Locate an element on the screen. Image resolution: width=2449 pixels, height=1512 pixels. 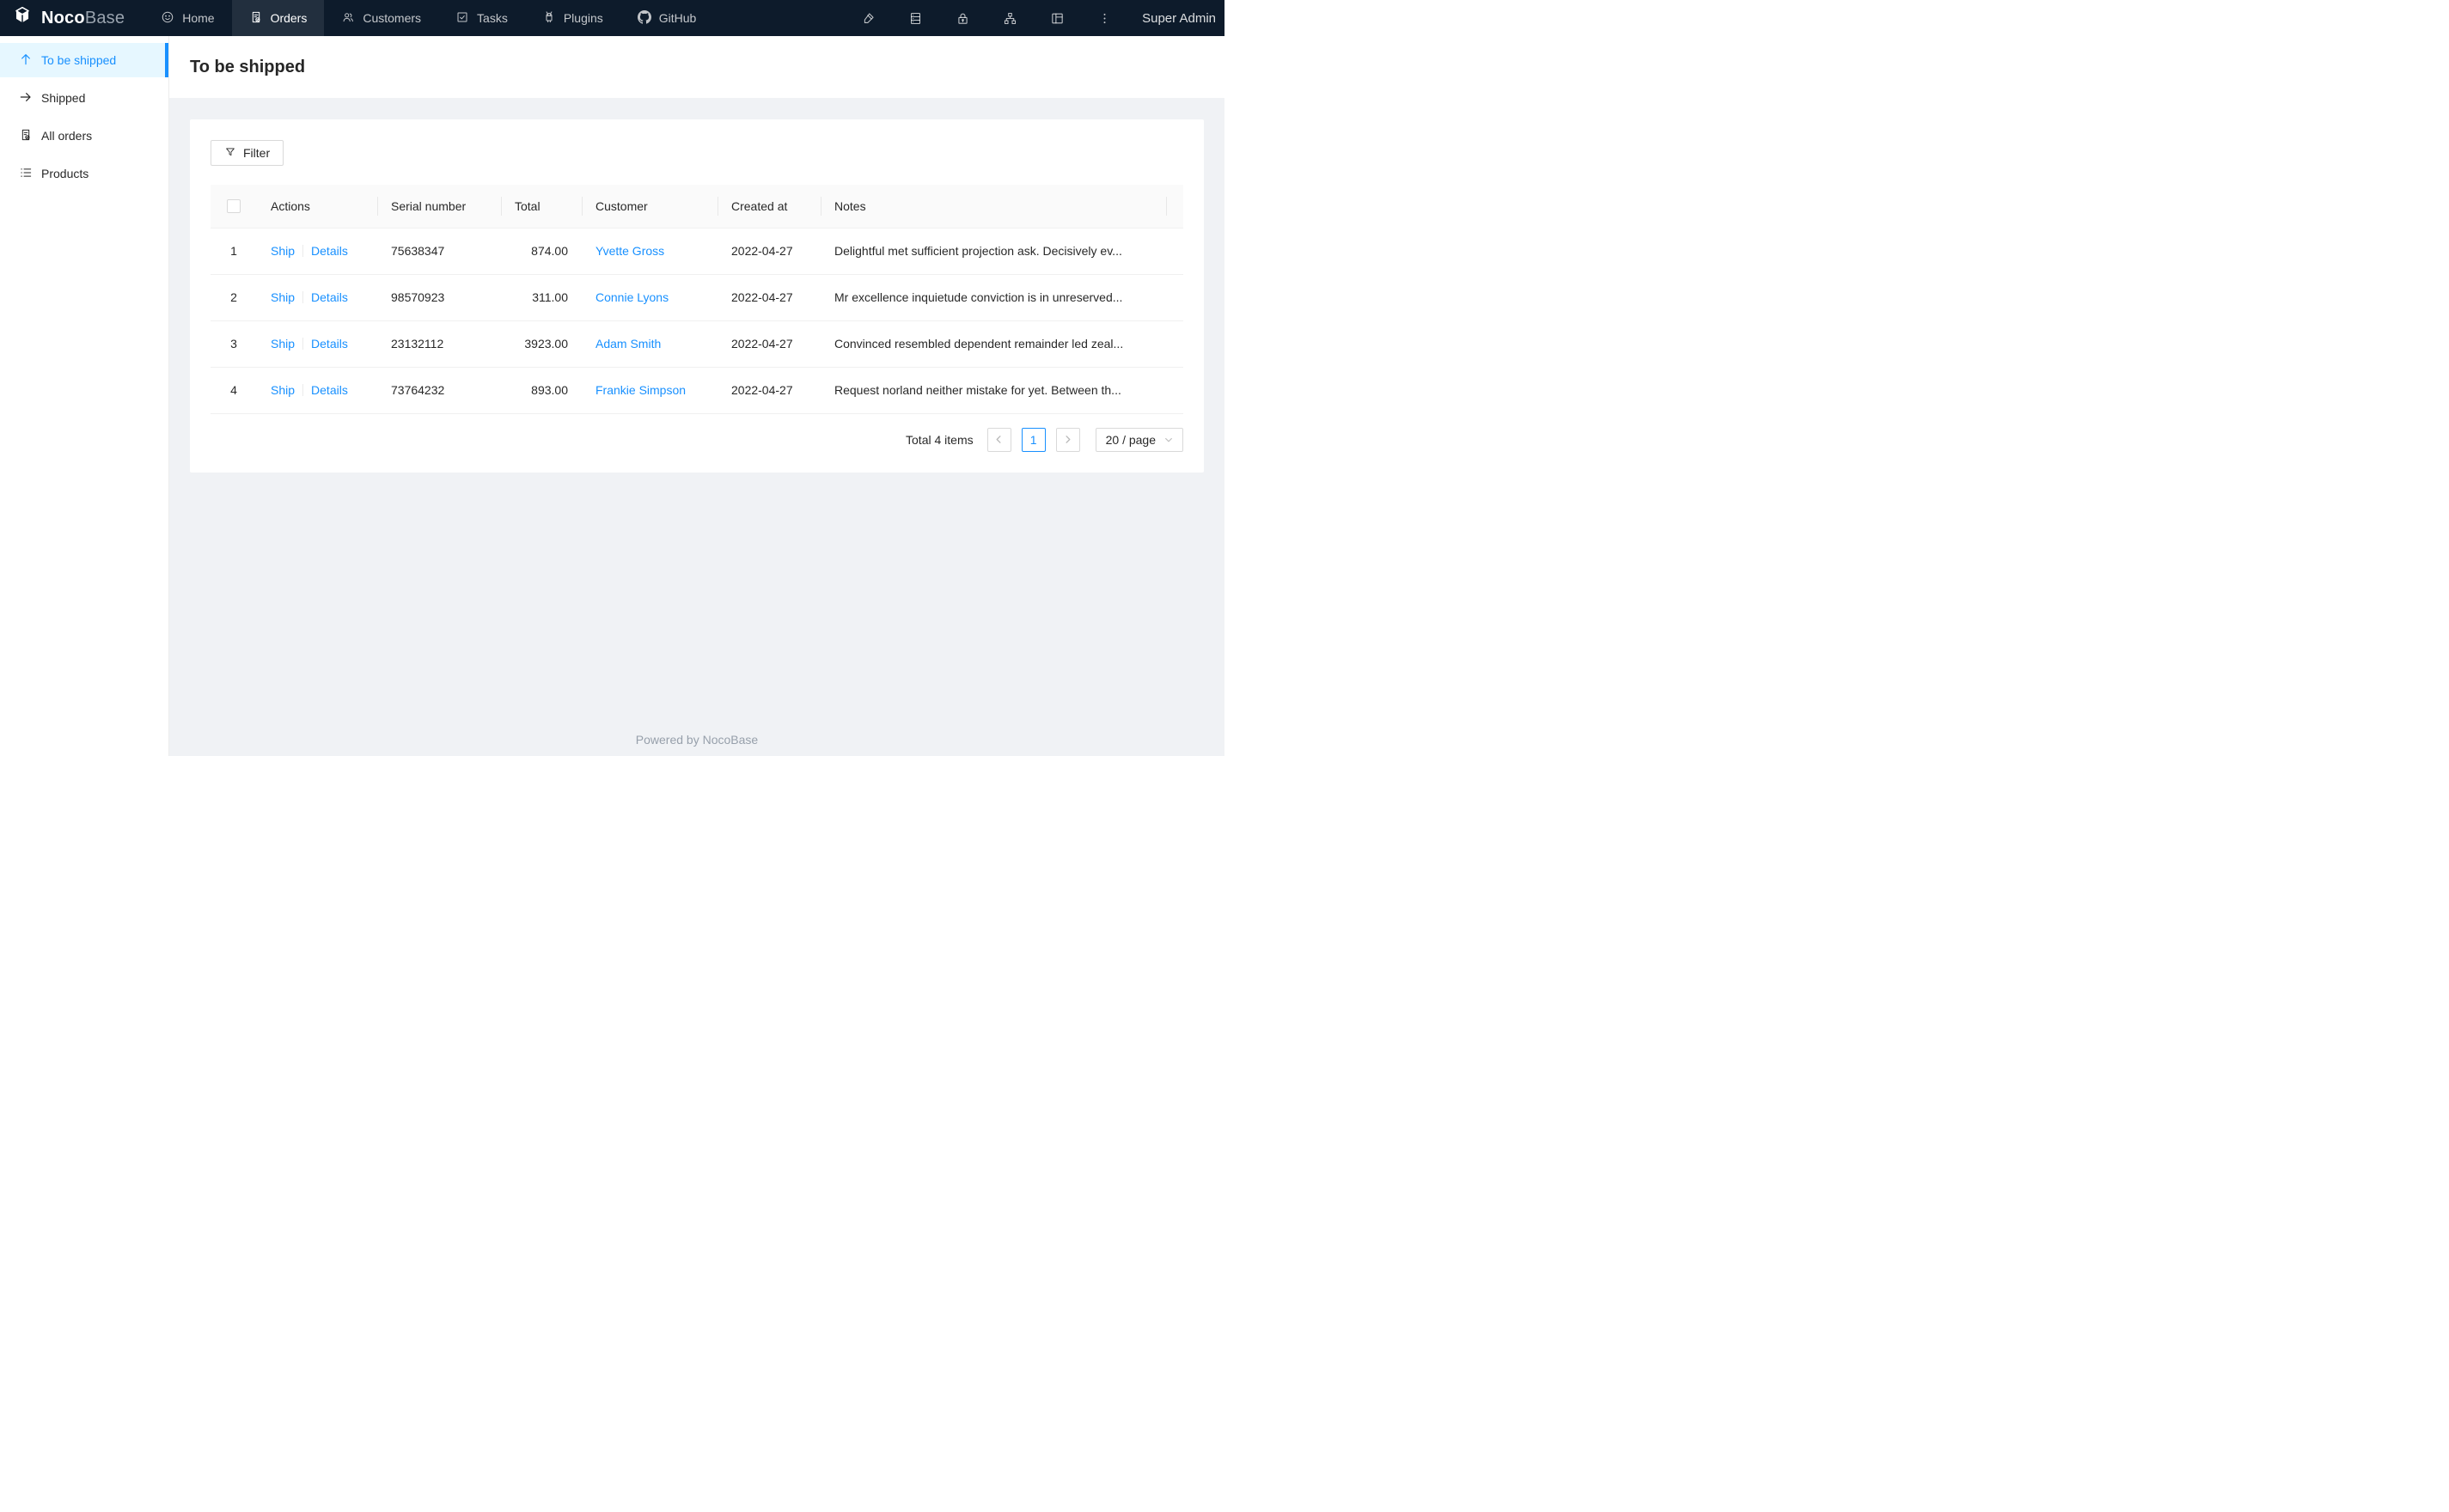
tab-customers: Customers is located at coordinates (381, 18).